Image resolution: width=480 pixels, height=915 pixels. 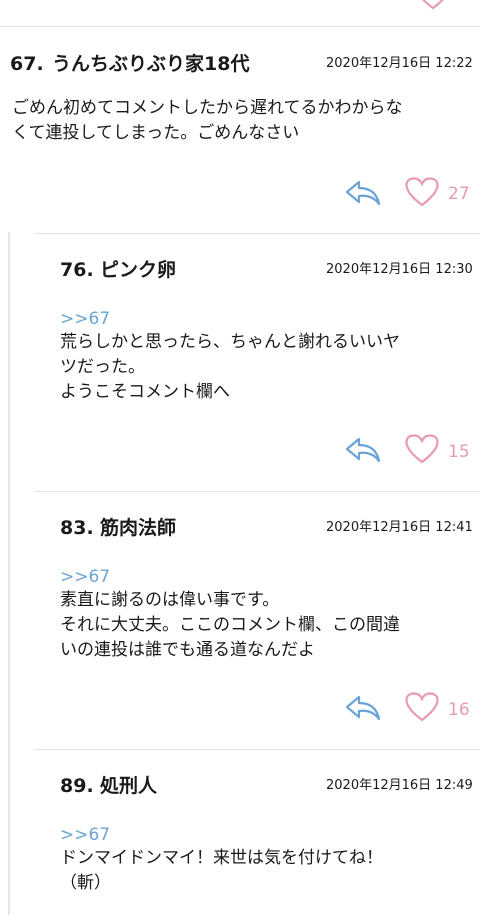 What do you see at coordinates (399, 785) in the screenshot?
I see `comment-date: 2020年12月16日 12:49` at bounding box center [399, 785].